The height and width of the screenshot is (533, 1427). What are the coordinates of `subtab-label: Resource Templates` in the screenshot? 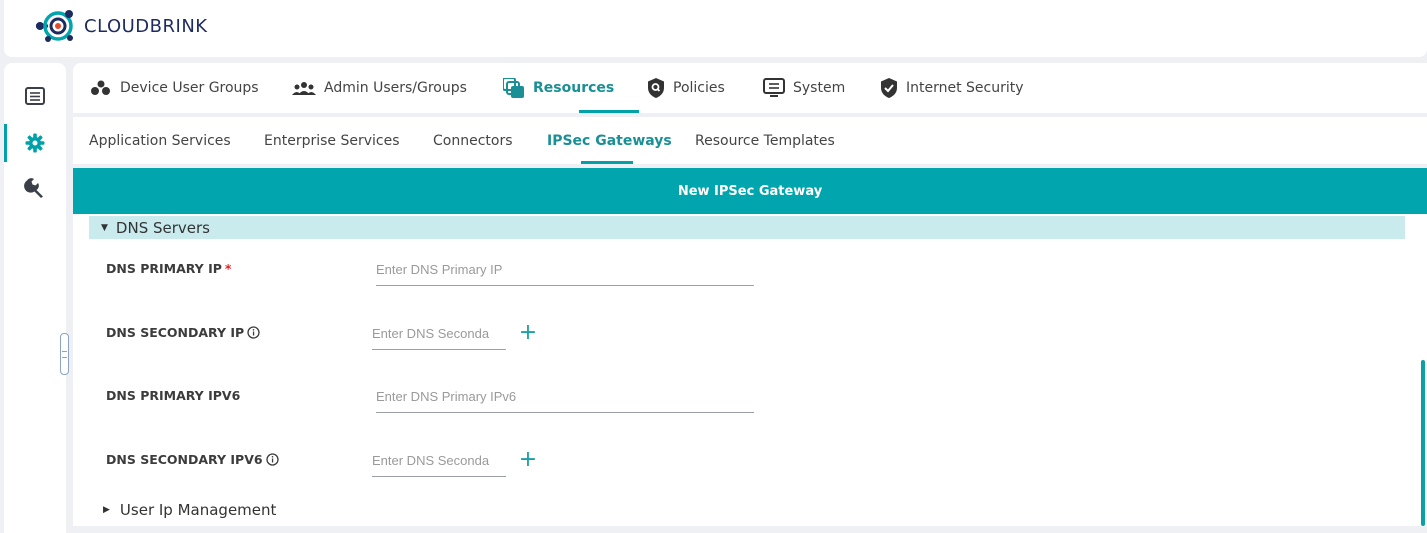 It's located at (765, 140).